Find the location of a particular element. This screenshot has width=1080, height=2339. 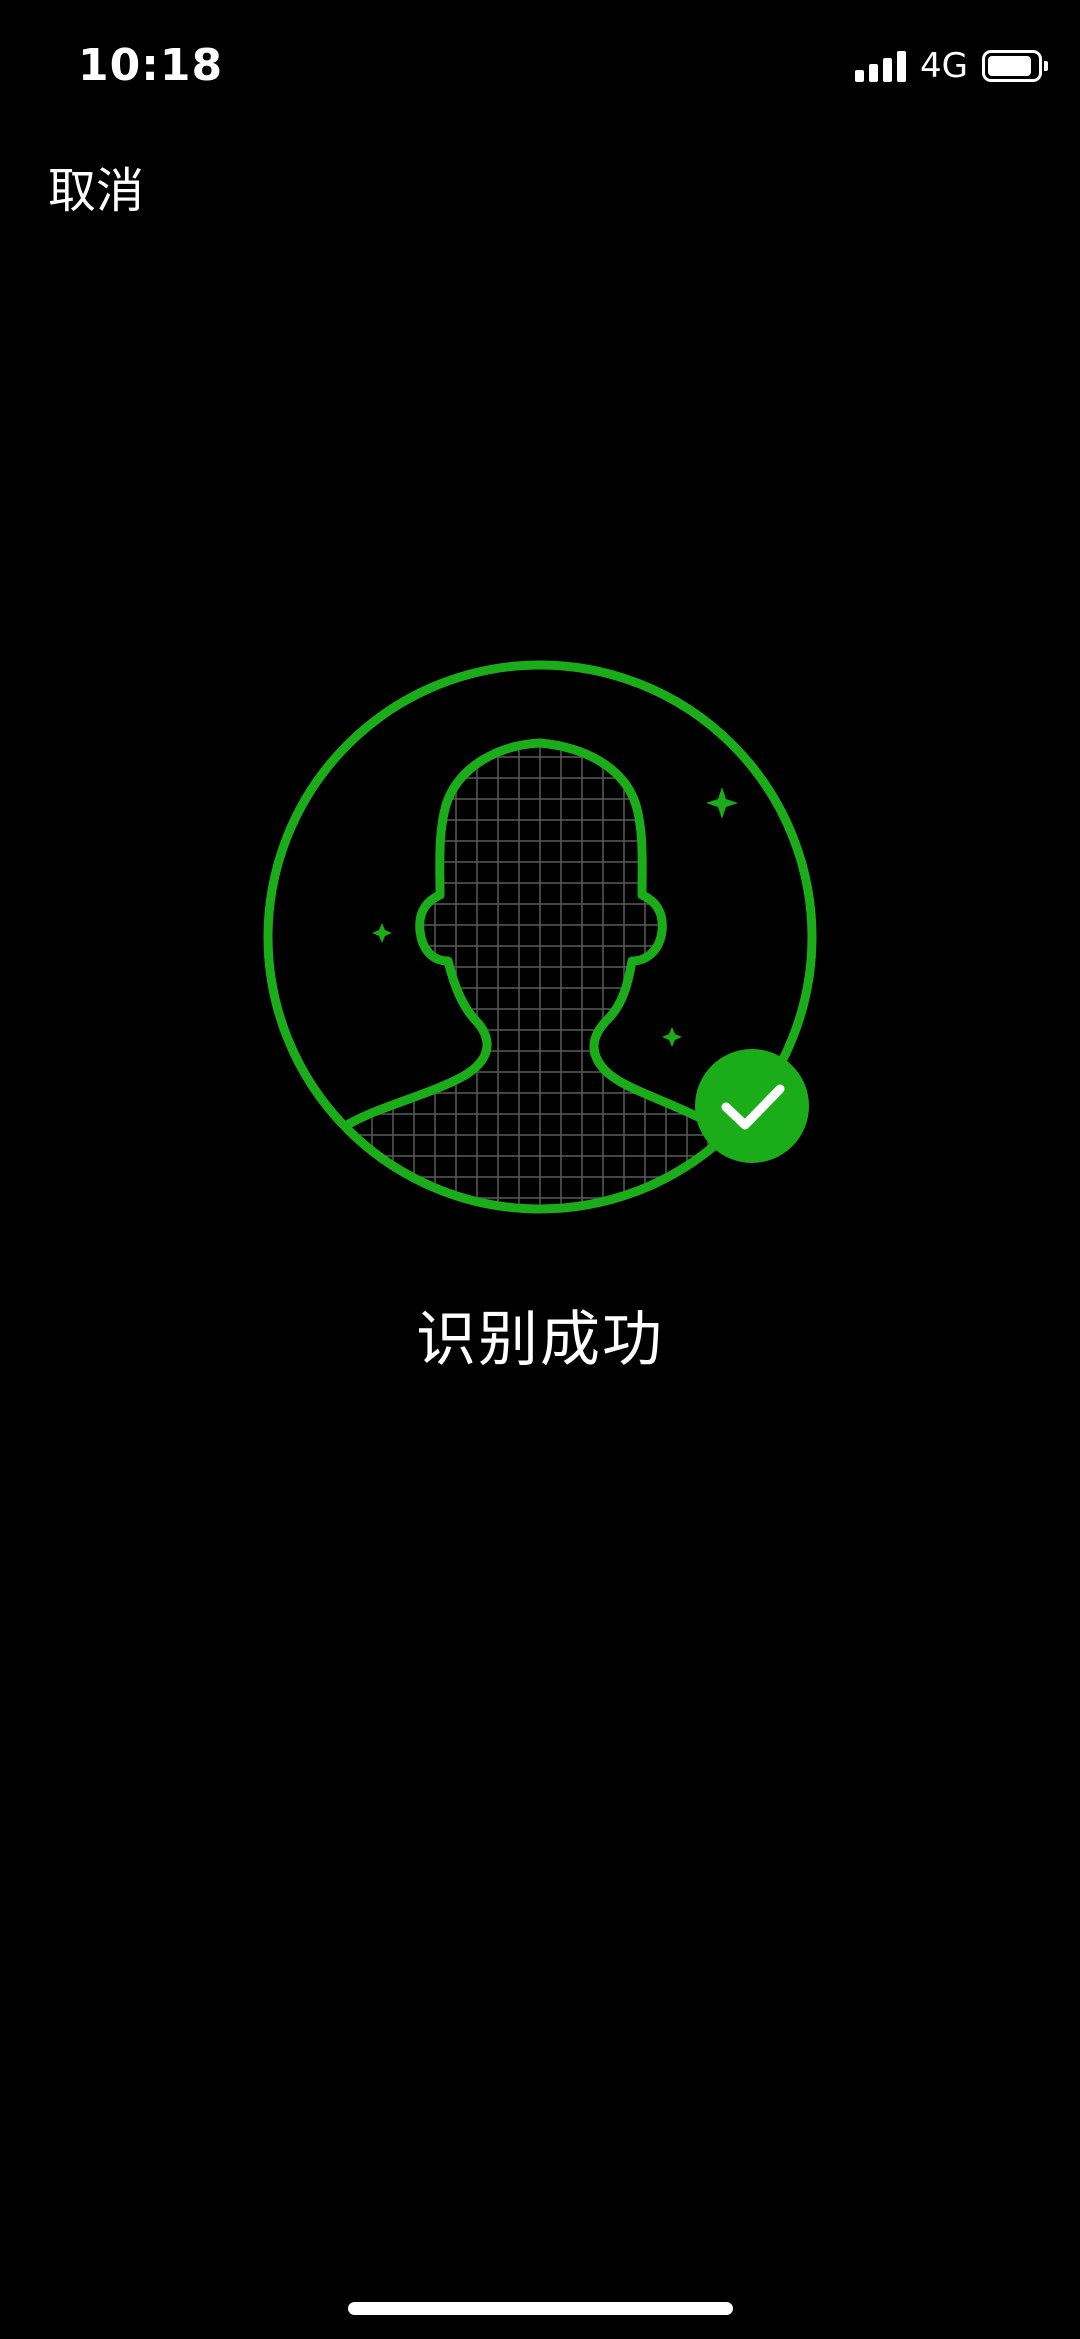

network-label: 4G is located at coordinates (944, 66).